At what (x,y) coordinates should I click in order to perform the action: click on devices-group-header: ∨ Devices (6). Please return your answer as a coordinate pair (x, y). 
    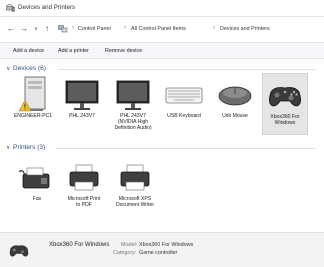
    Looking at the image, I should click on (26, 68).